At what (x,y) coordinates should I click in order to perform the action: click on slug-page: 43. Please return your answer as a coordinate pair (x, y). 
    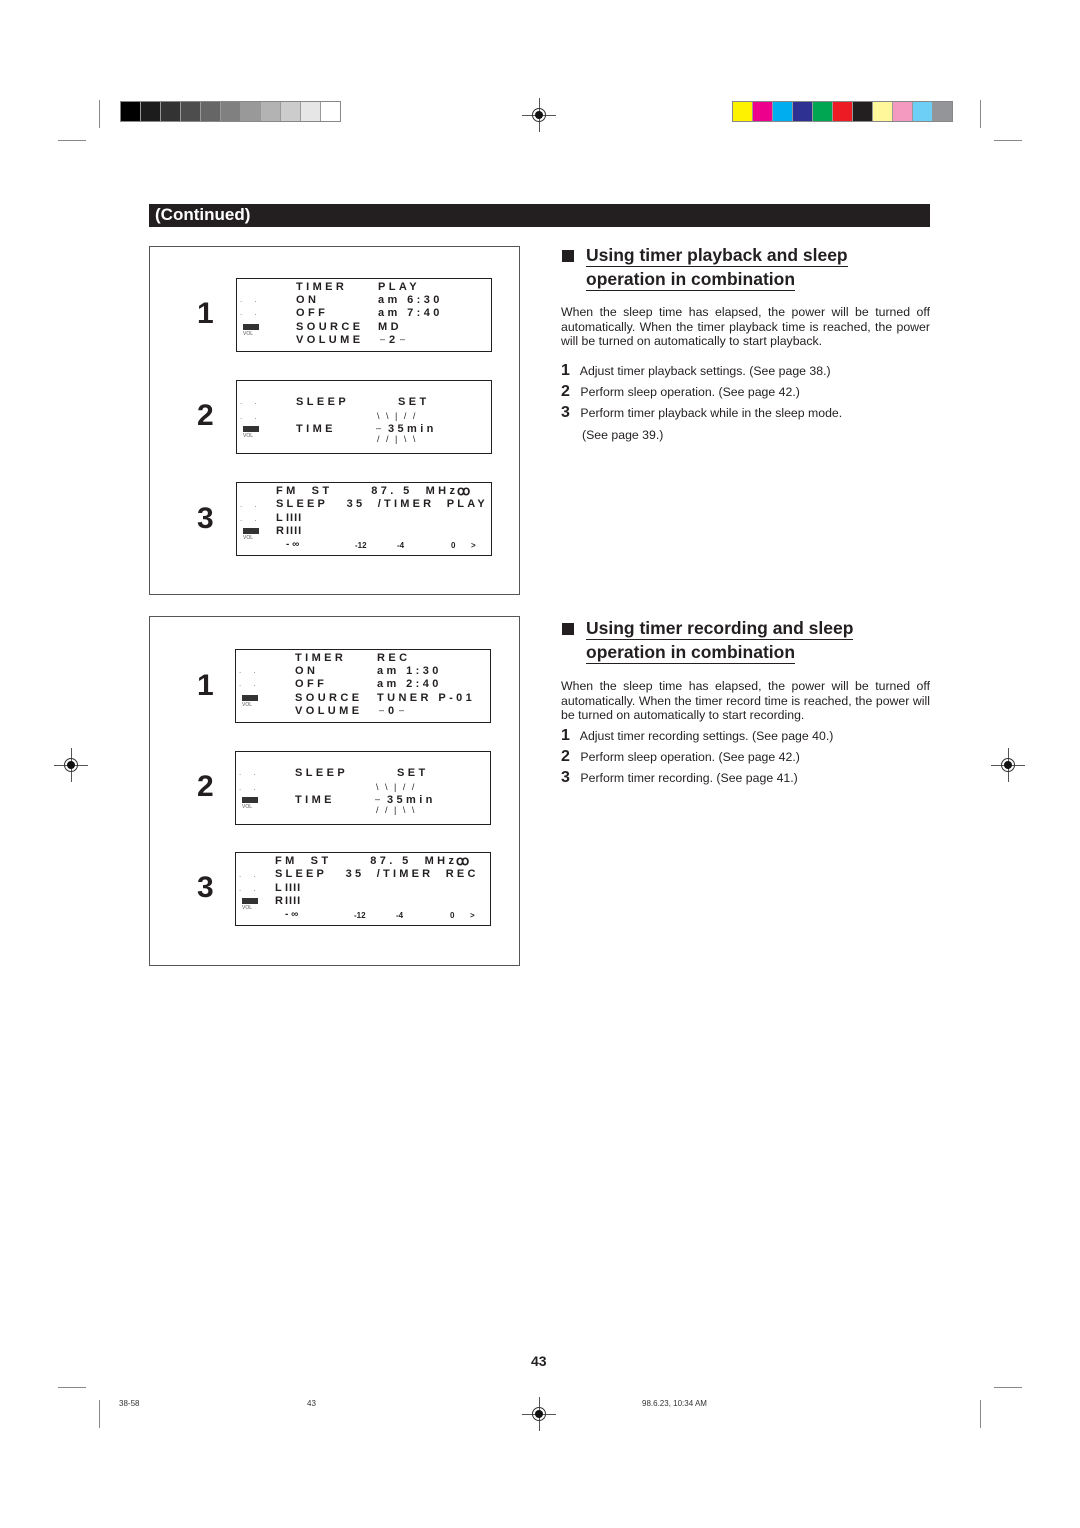
    Looking at the image, I should click on (311, 1403).